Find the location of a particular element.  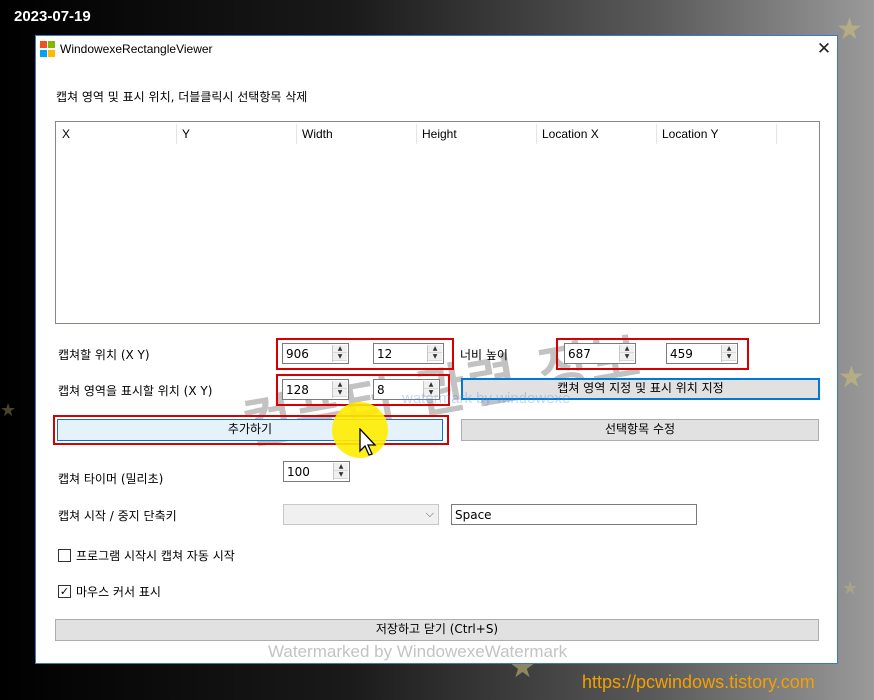

column-header-location-y: Location Y is located at coordinates (690, 134).